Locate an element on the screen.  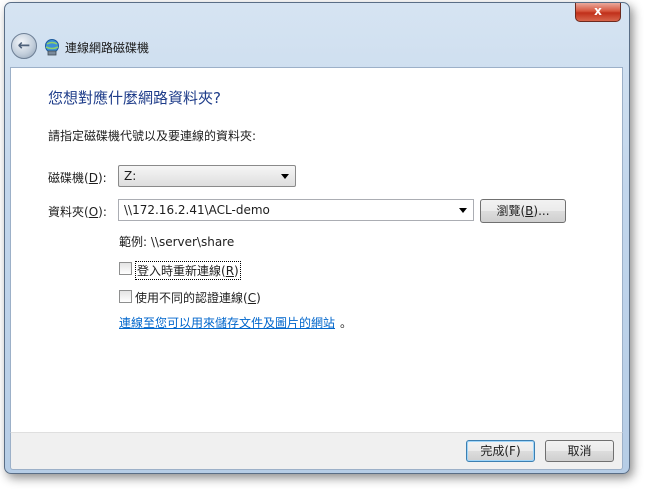
connect-website-link: 連線至您可以用來儲存文件及圖片的網站 is located at coordinates (227, 322).